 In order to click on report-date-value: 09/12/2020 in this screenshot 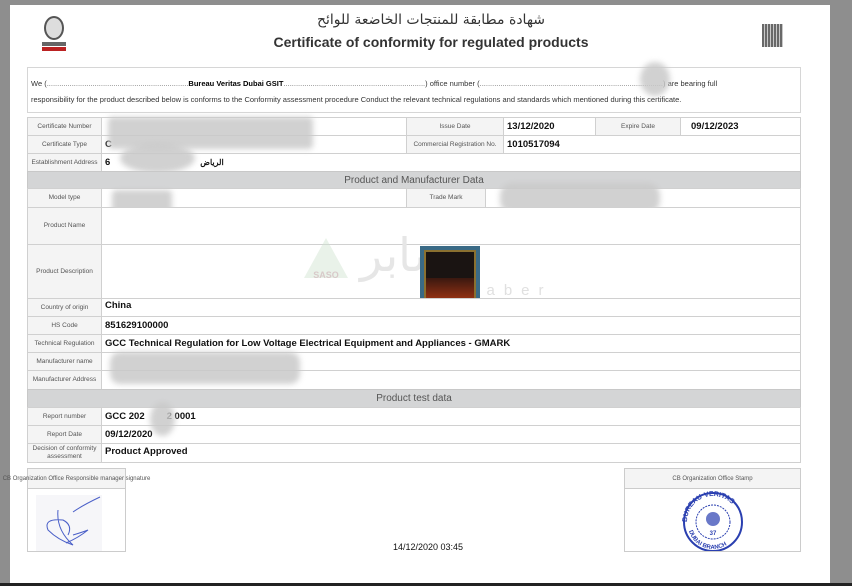, I will do `click(451, 434)`.